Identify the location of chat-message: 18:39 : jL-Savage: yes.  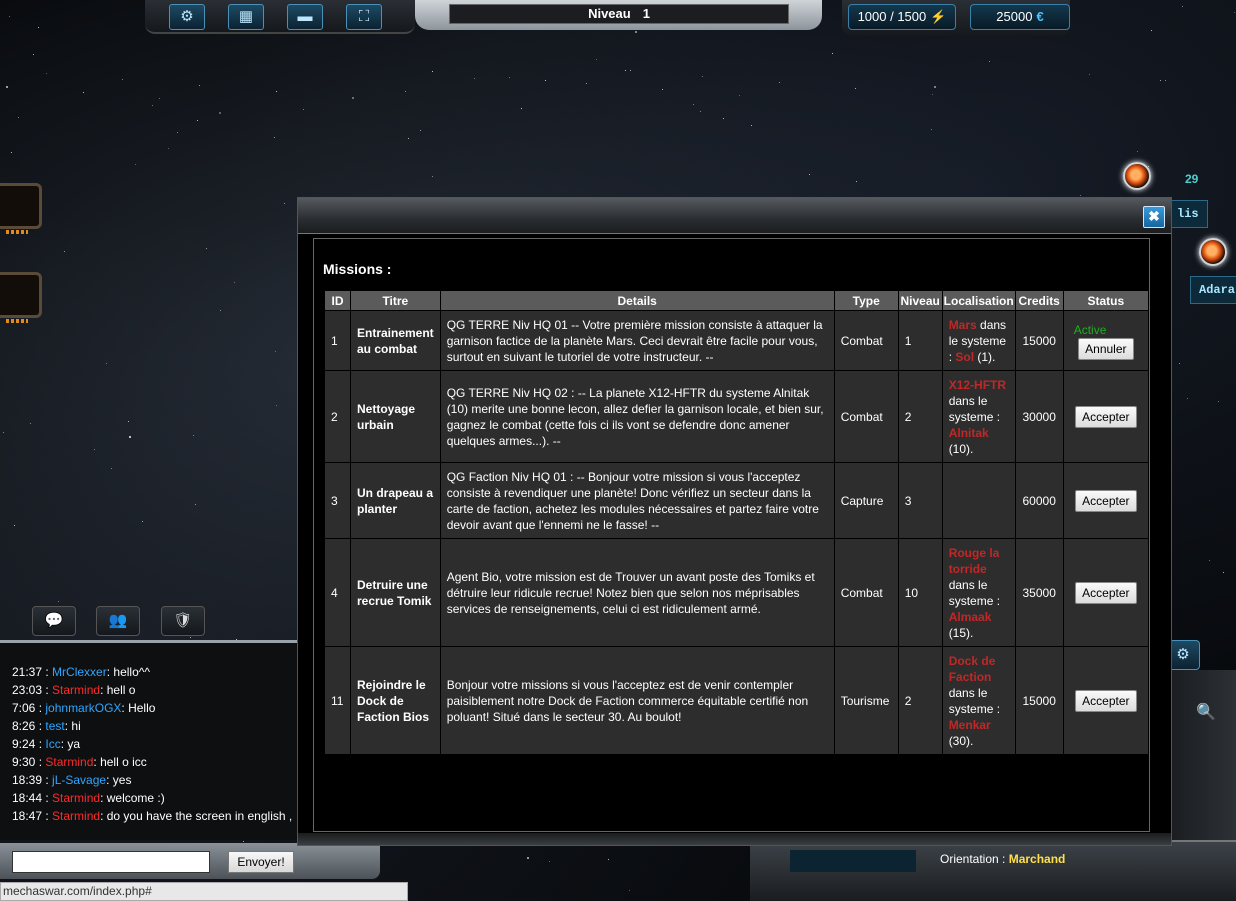
(72, 780).